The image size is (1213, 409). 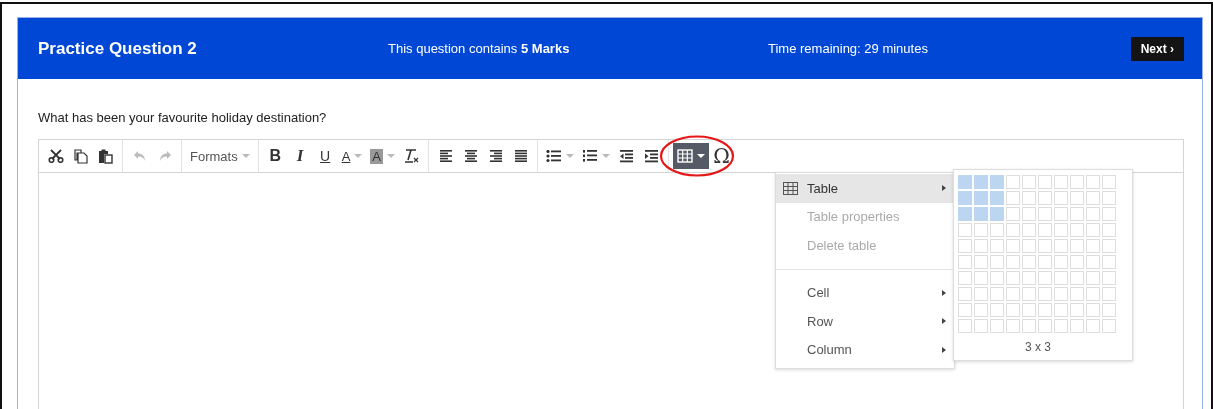 I want to click on underline-button: U, so click(x=325, y=156).